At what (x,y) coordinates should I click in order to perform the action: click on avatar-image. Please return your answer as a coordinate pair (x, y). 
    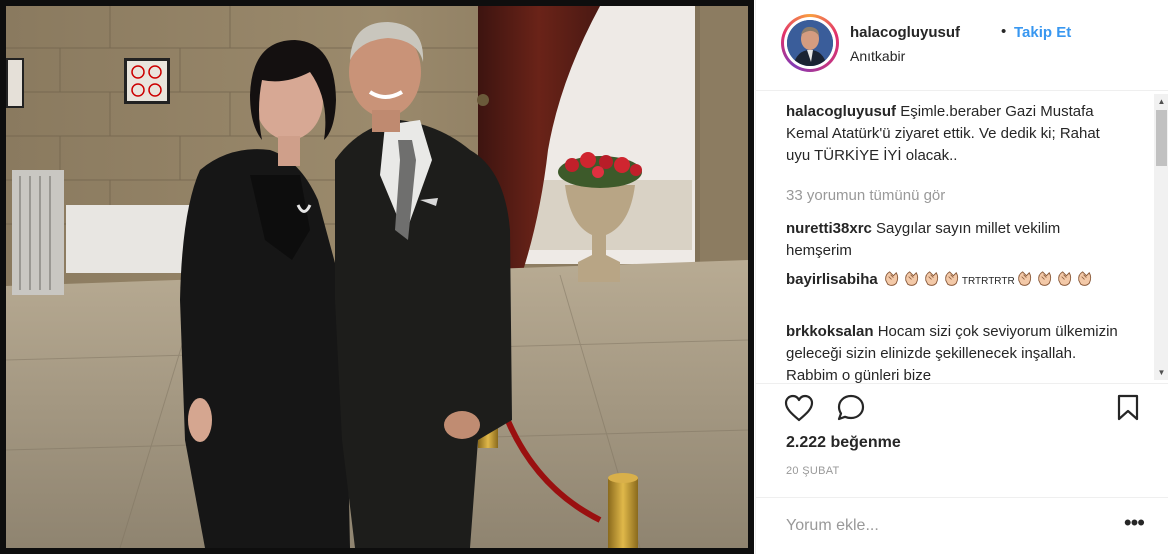
    Looking at the image, I should click on (810, 43).